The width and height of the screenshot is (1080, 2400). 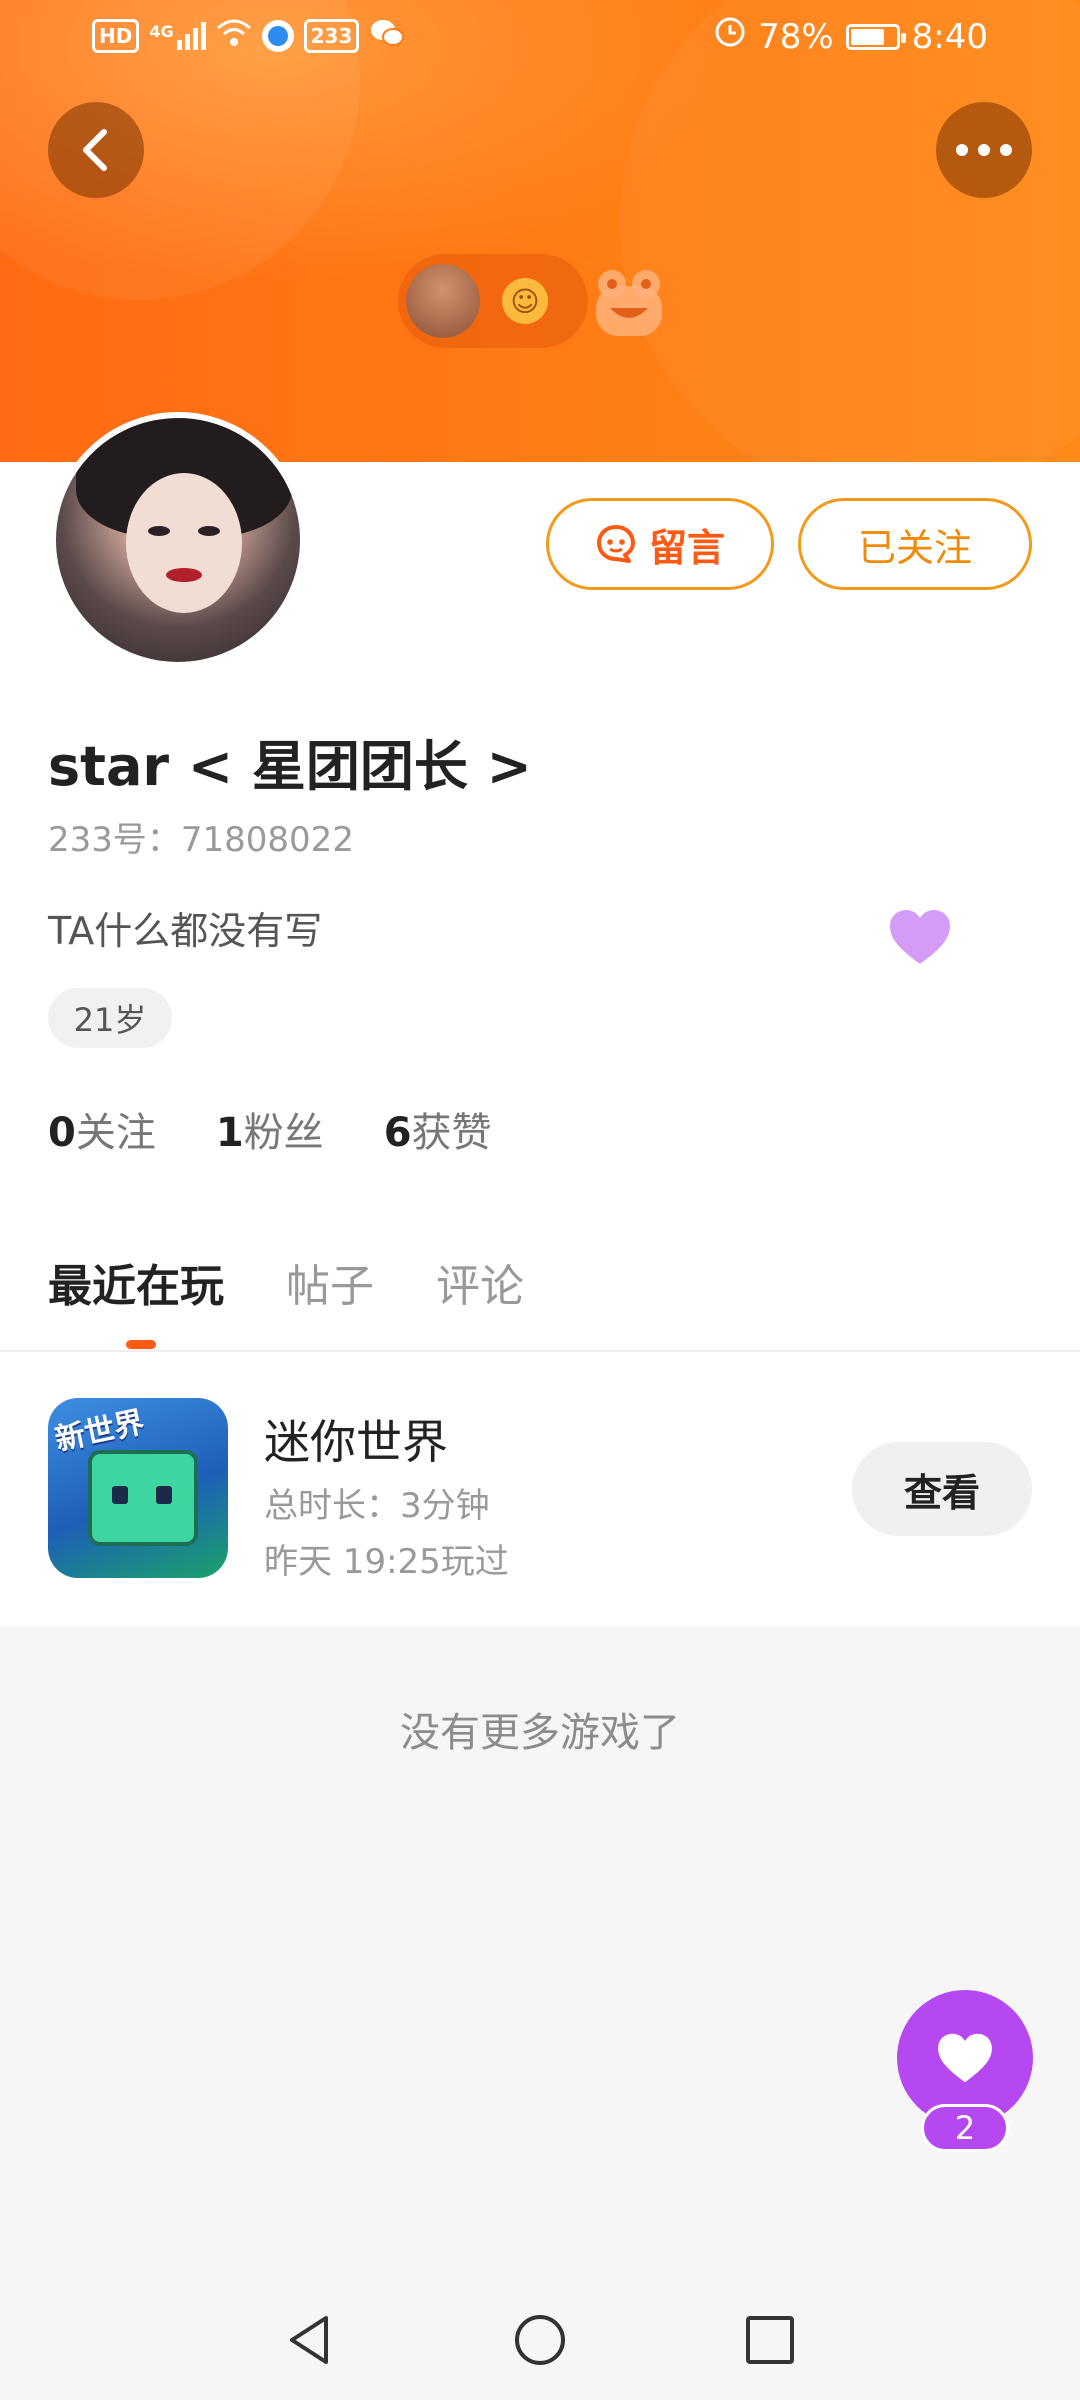 What do you see at coordinates (331, 36) in the screenshot?
I see `app-233-icon: 233` at bounding box center [331, 36].